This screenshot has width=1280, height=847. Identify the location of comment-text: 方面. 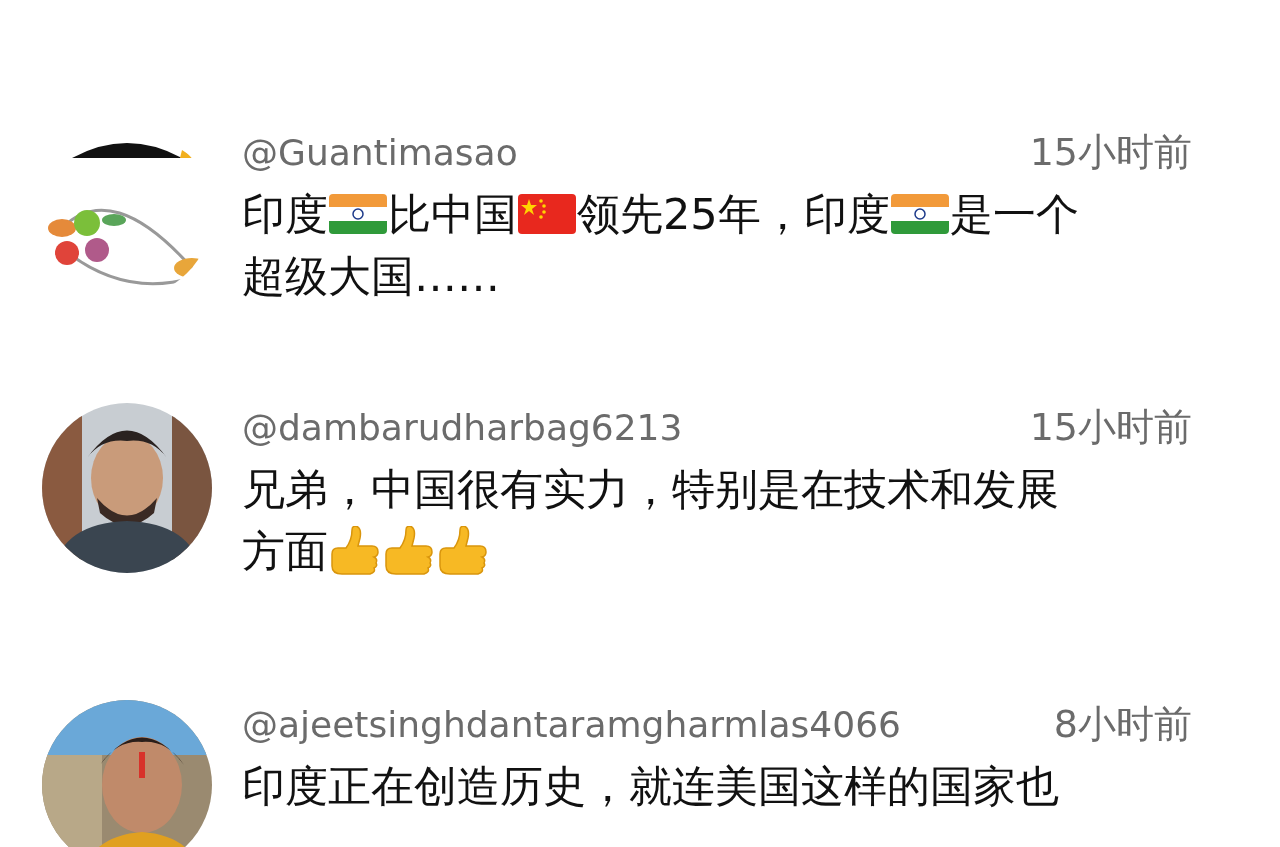
(285, 551).